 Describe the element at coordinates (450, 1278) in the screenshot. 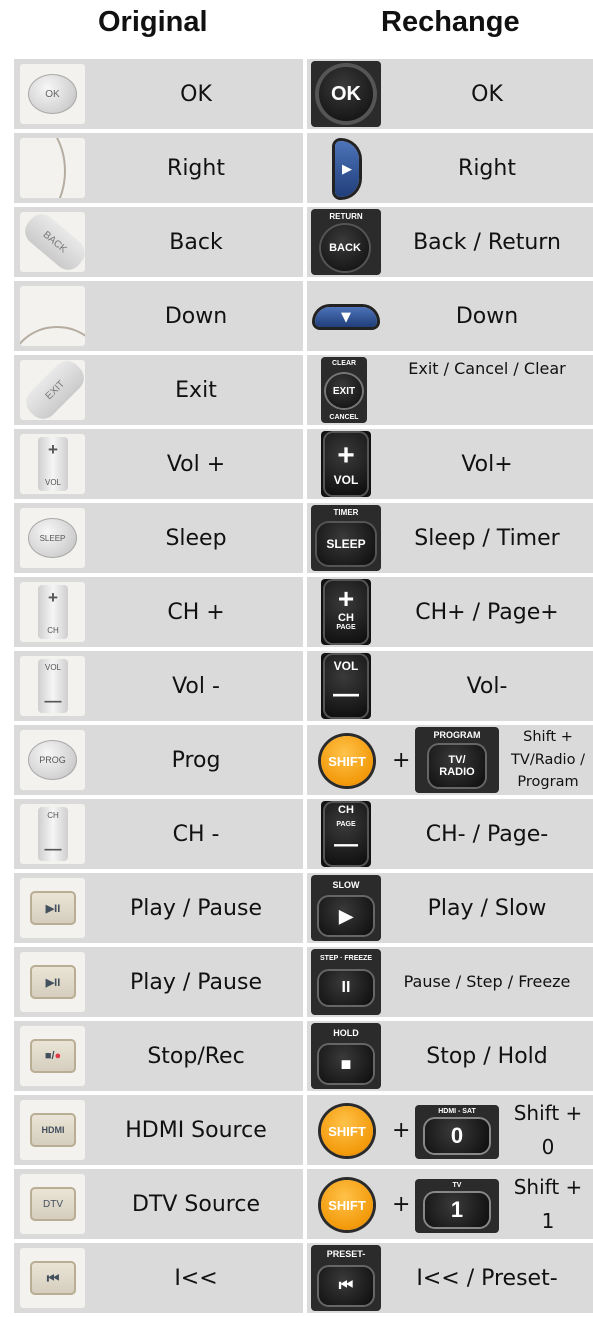

I see `row-prev-rechange: PRESET- ⏮ I<< / Preset-` at that location.